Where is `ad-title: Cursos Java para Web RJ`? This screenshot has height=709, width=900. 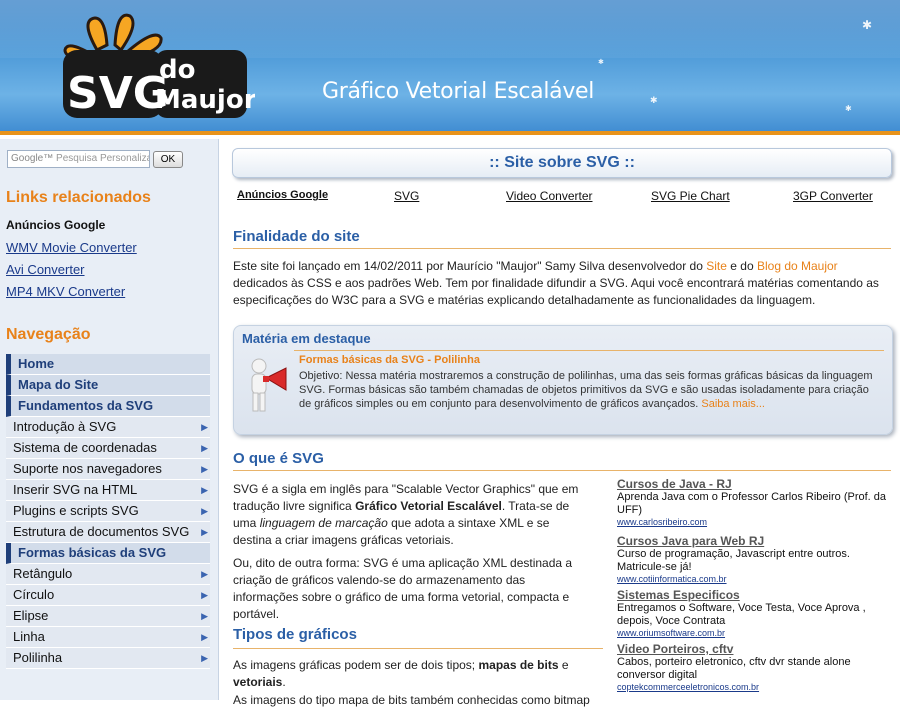 ad-title: Cursos Java para Web RJ is located at coordinates (754, 541).